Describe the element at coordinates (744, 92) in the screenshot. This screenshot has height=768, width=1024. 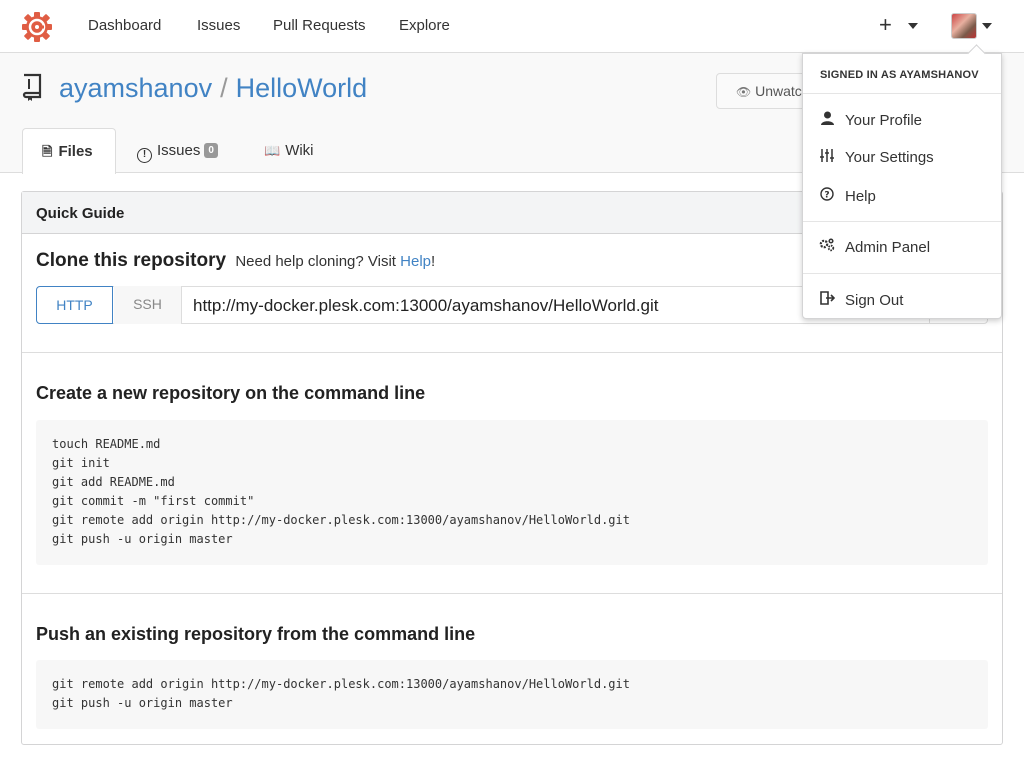
I see `eye-icon: 👁` at that location.